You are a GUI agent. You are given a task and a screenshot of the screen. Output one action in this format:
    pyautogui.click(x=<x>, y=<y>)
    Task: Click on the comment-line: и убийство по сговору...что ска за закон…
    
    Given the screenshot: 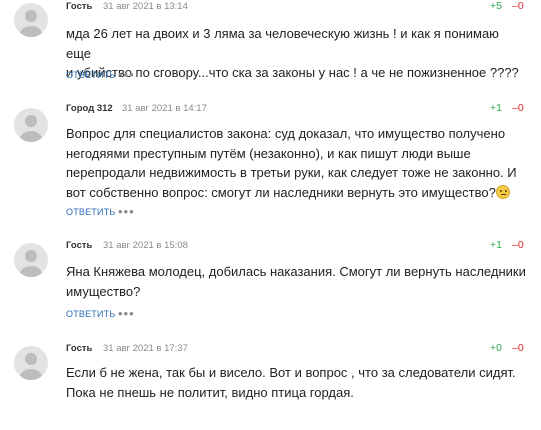 What is the action you would take?
    pyautogui.click(x=292, y=72)
    